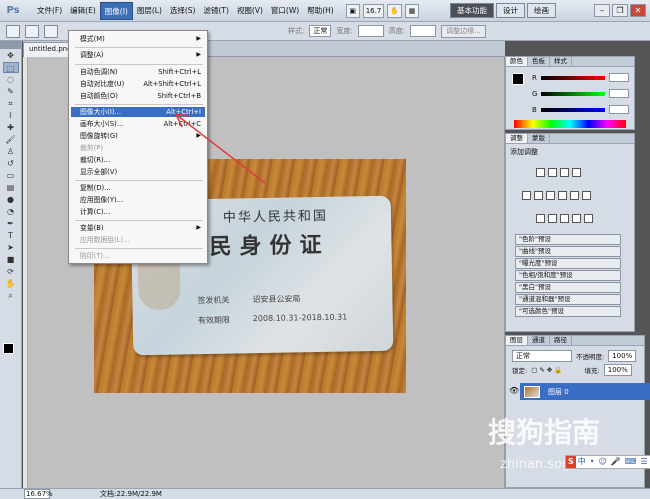 This screenshot has height=499, width=650. I want to click on tab-styles: 样式, so click(561, 61).